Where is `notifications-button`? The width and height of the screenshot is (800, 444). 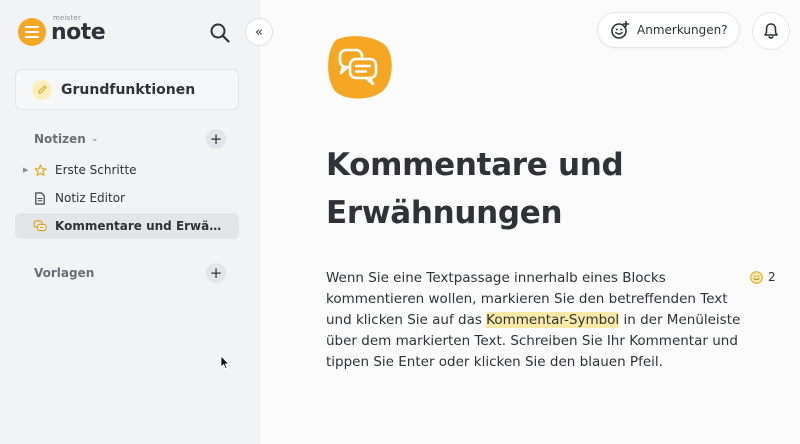 notifications-button is located at coordinates (771, 31).